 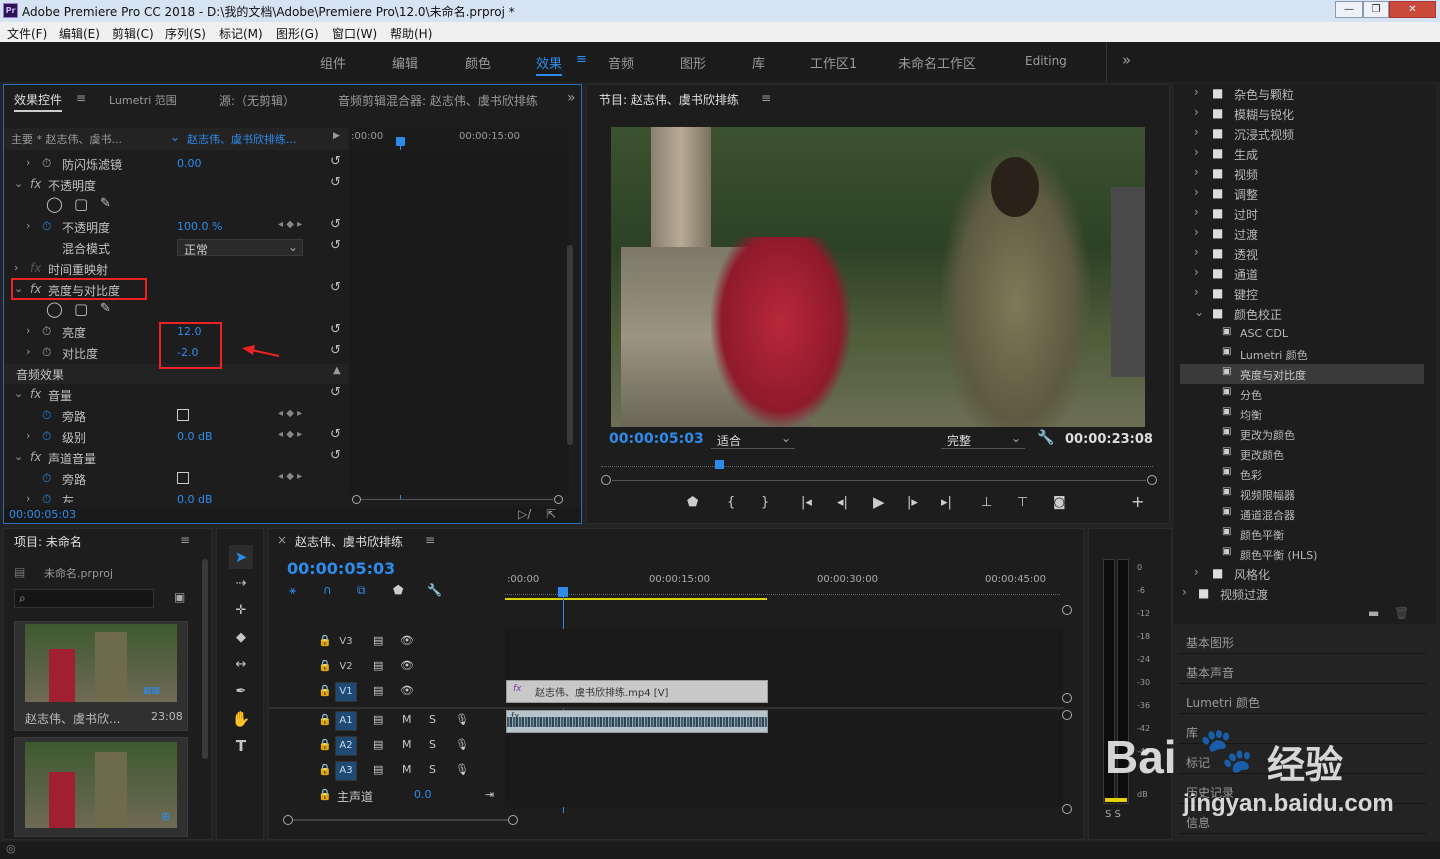 What do you see at coordinates (84, 598) in the screenshot?
I see `project-search-input: ⌕` at bounding box center [84, 598].